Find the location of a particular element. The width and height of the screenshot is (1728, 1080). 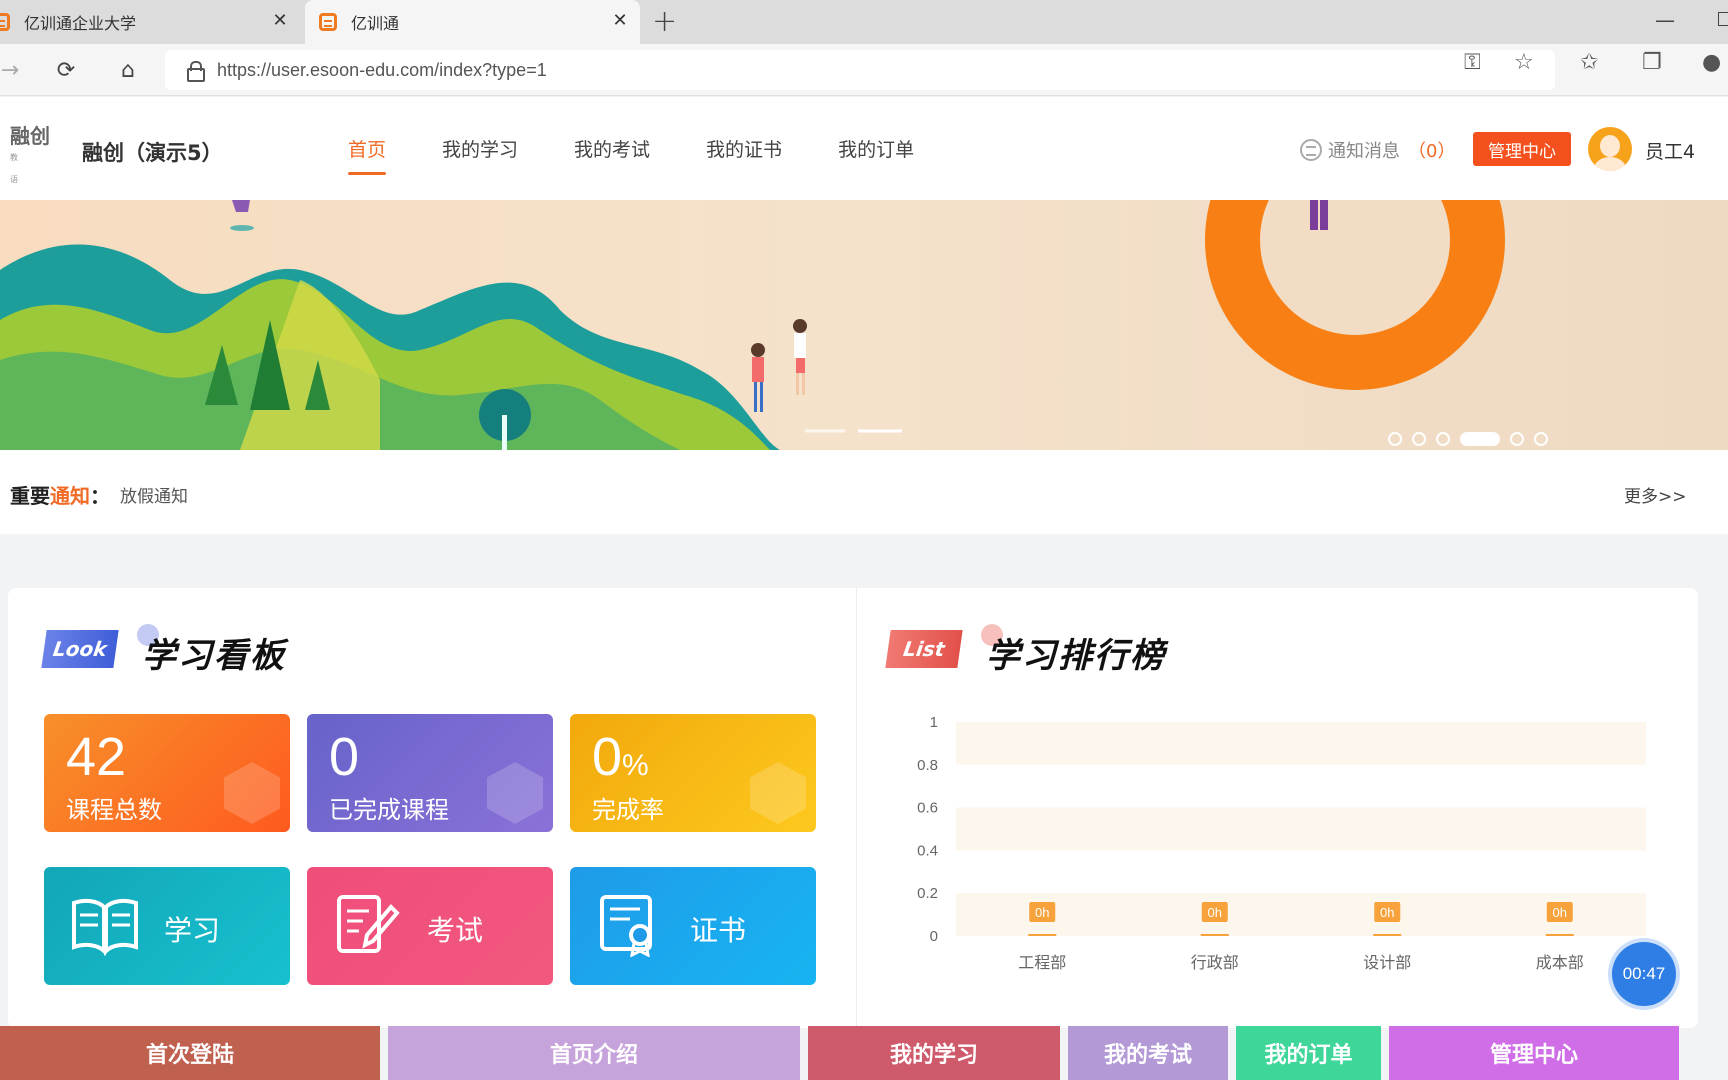

stat-total-courses: 42 课程总数 is located at coordinates (167, 773).